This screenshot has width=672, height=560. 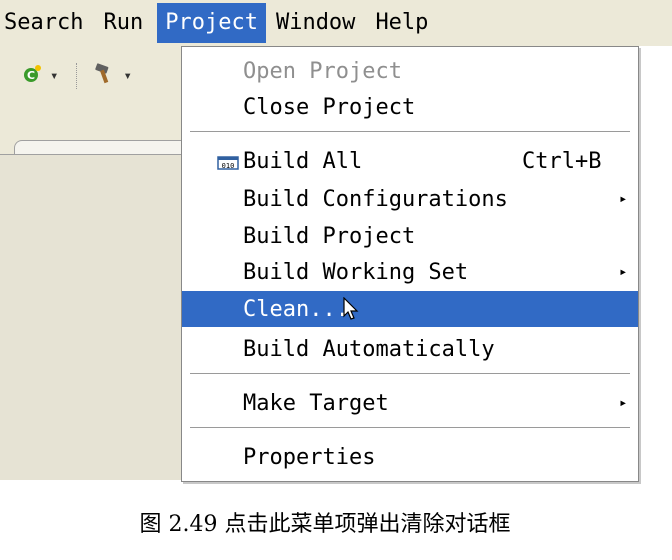 I want to click on menu-search: Search, so click(x=46, y=23).